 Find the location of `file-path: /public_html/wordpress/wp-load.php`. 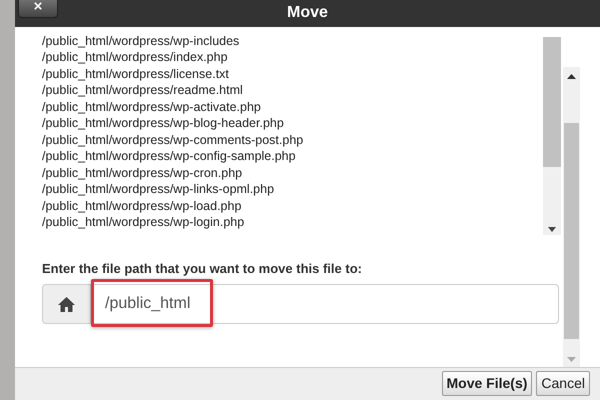

file-path: /public_html/wordpress/wp-load.php is located at coordinates (292, 206).